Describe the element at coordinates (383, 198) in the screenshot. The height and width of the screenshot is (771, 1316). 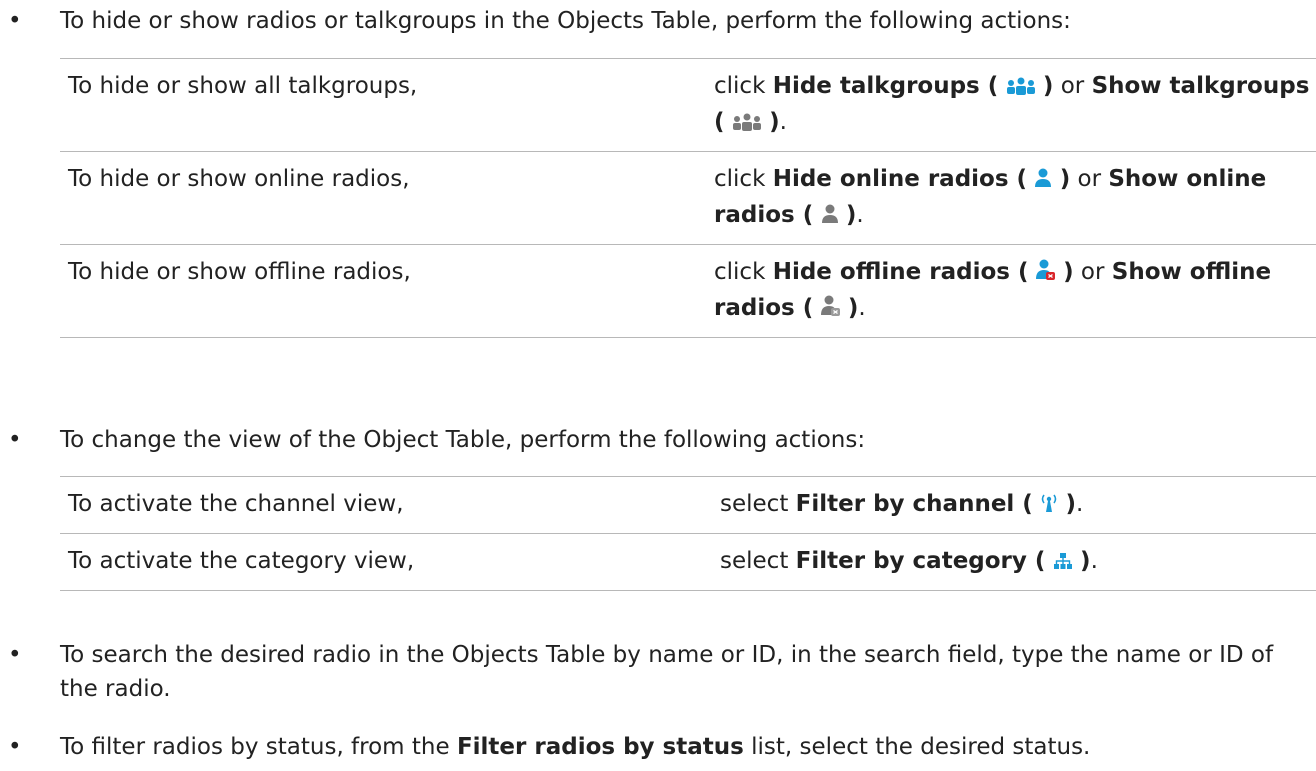
I see `table-cell-condition: To hide or show online radios,` at that location.